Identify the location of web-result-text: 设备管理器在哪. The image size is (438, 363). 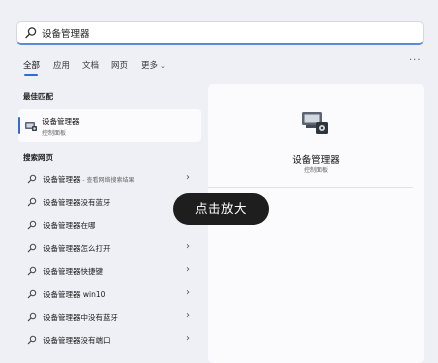
(69, 225).